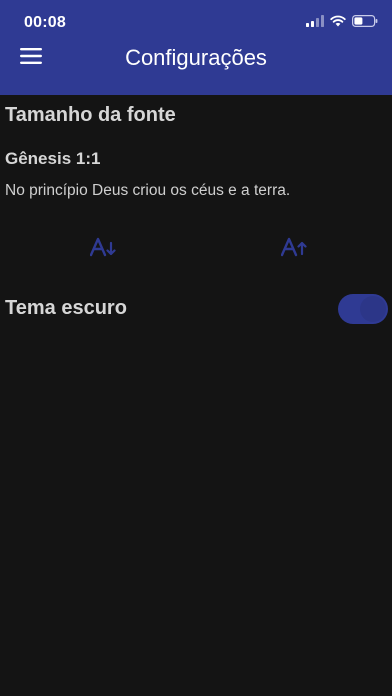 The height and width of the screenshot is (696, 392). What do you see at coordinates (196, 57) in the screenshot?
I see `page-title: Configurações` at bounding box center [196, 57].